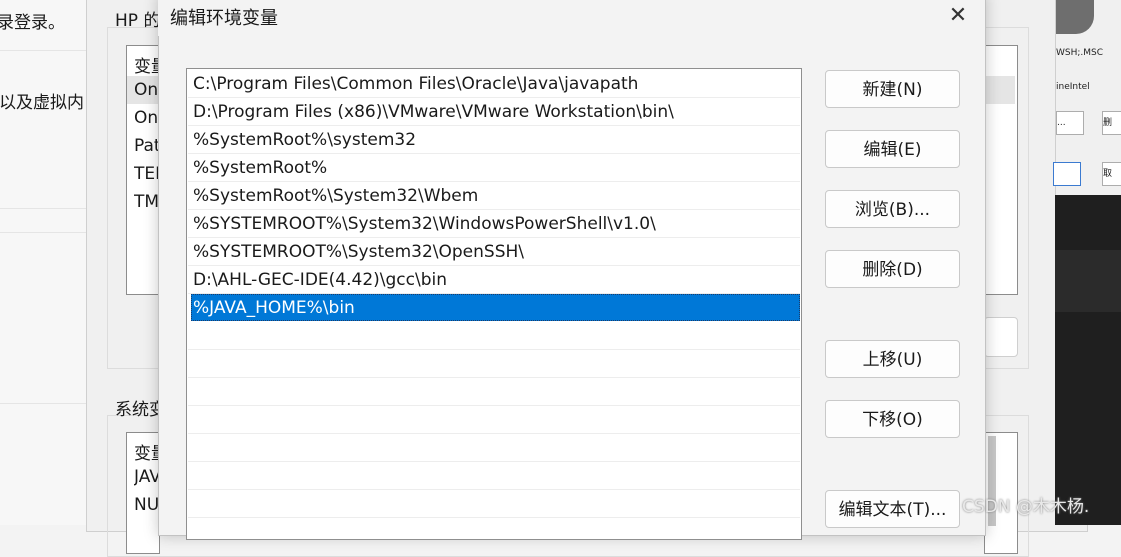  What do you see at coordinates (892, 149) in the screenshot?
I see `edit-button: 编辑(E)` at bounding box center [892, 149].